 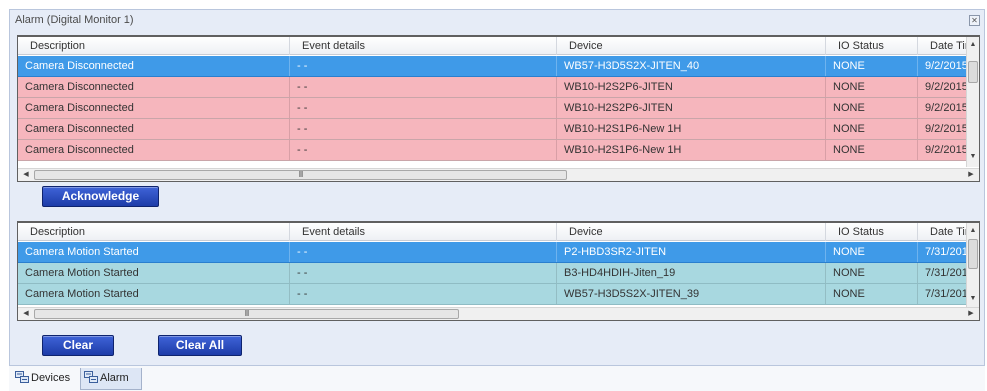 I want to click on cell-device: WB57-H3D5S2X-JITEN_40, so click(x=691, y=66).